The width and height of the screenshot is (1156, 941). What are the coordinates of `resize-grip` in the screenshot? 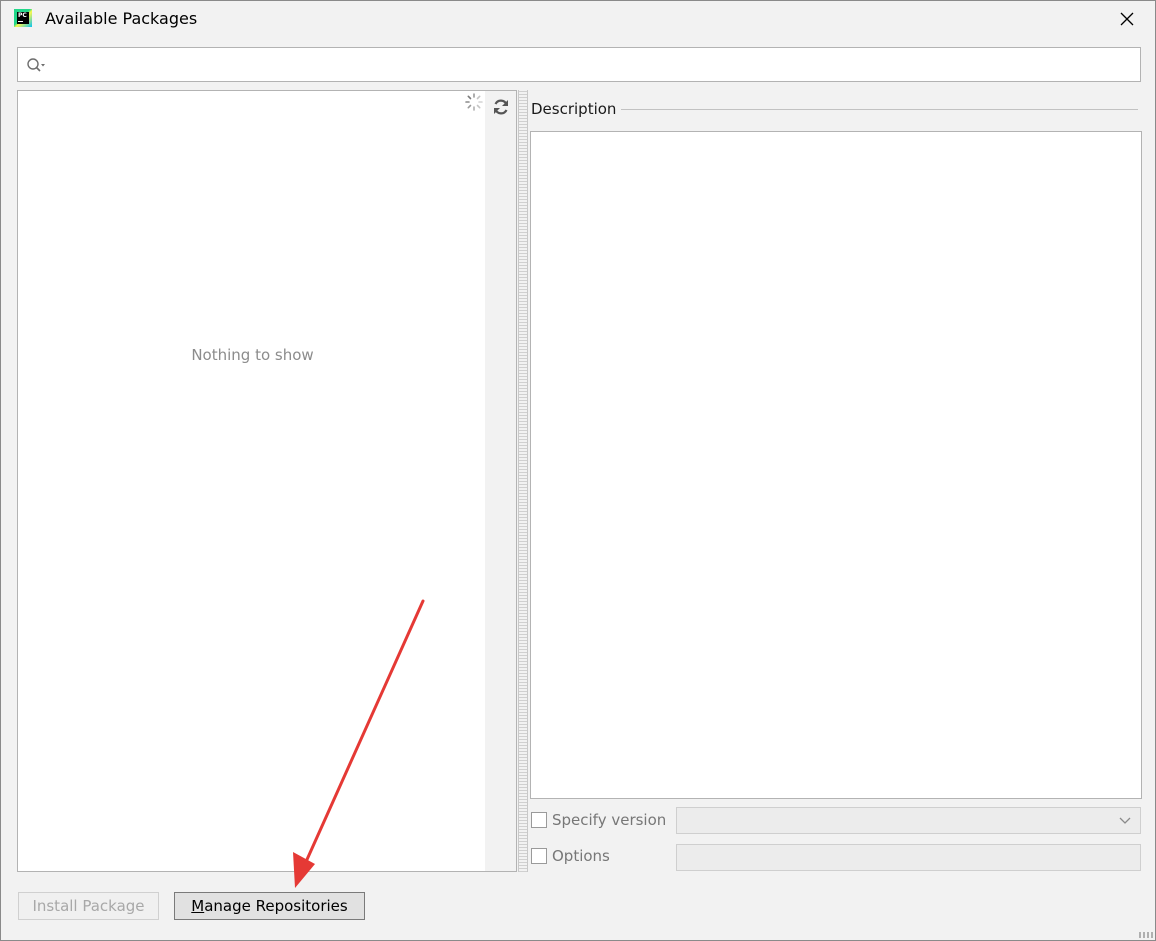 It's located at (1146, 935).